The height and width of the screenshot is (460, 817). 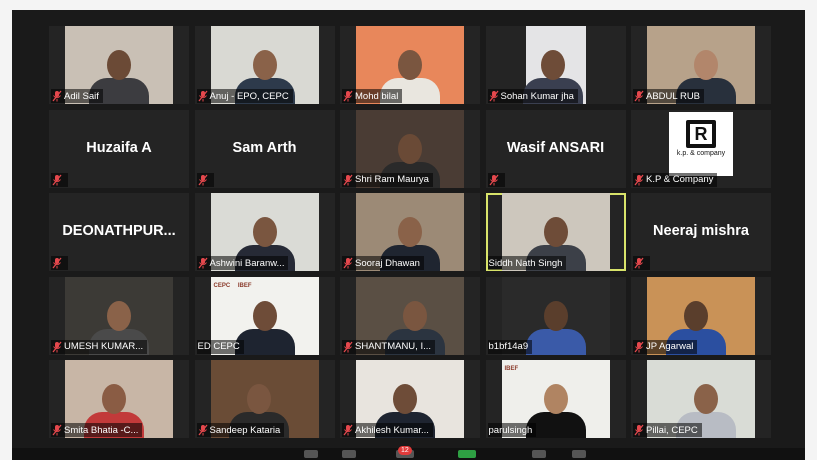 I want to click on participant-name: Sohan Kumar jha, so click(x=537, y=96).